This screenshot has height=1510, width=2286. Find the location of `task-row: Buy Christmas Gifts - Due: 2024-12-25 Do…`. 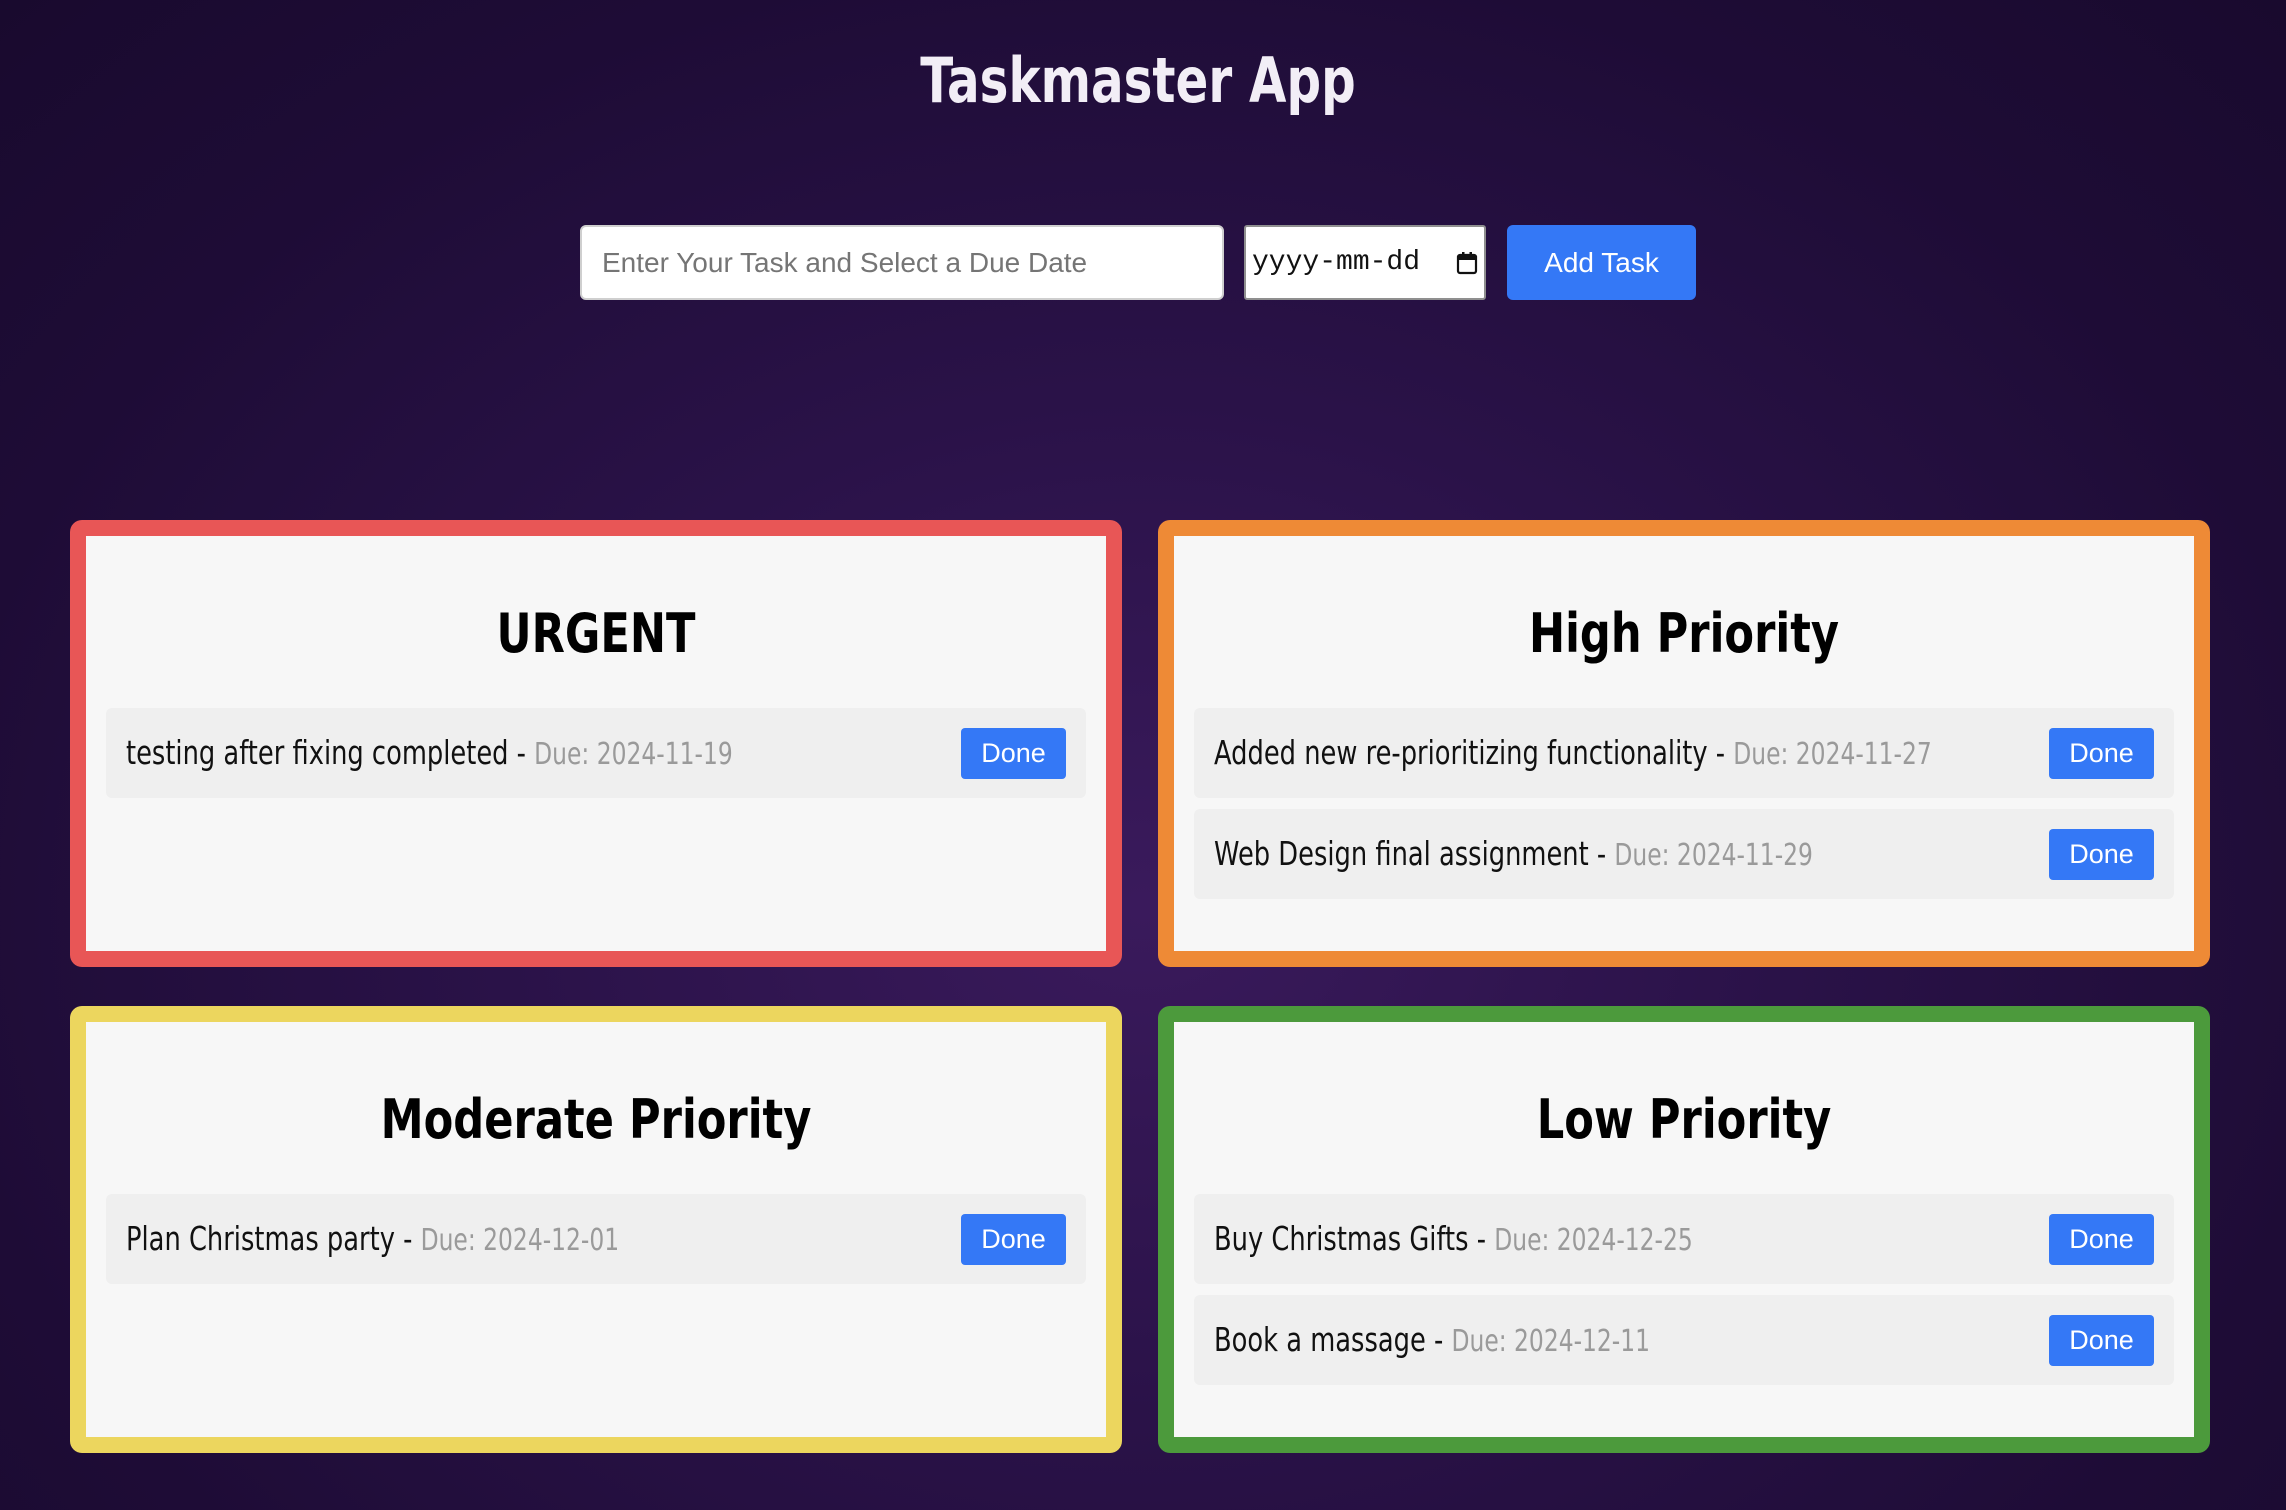

task-row: Buy Christmas Gifts - Due: 2024-12-25 Do… is located at coordinates (1684, 1239).